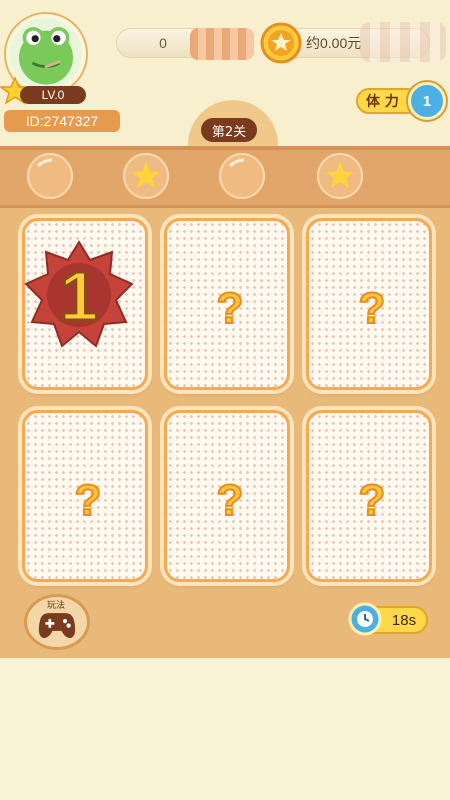 The height and width of the screenshot is (800, 450). I want to click on card-2: ?, so click(227, 304).